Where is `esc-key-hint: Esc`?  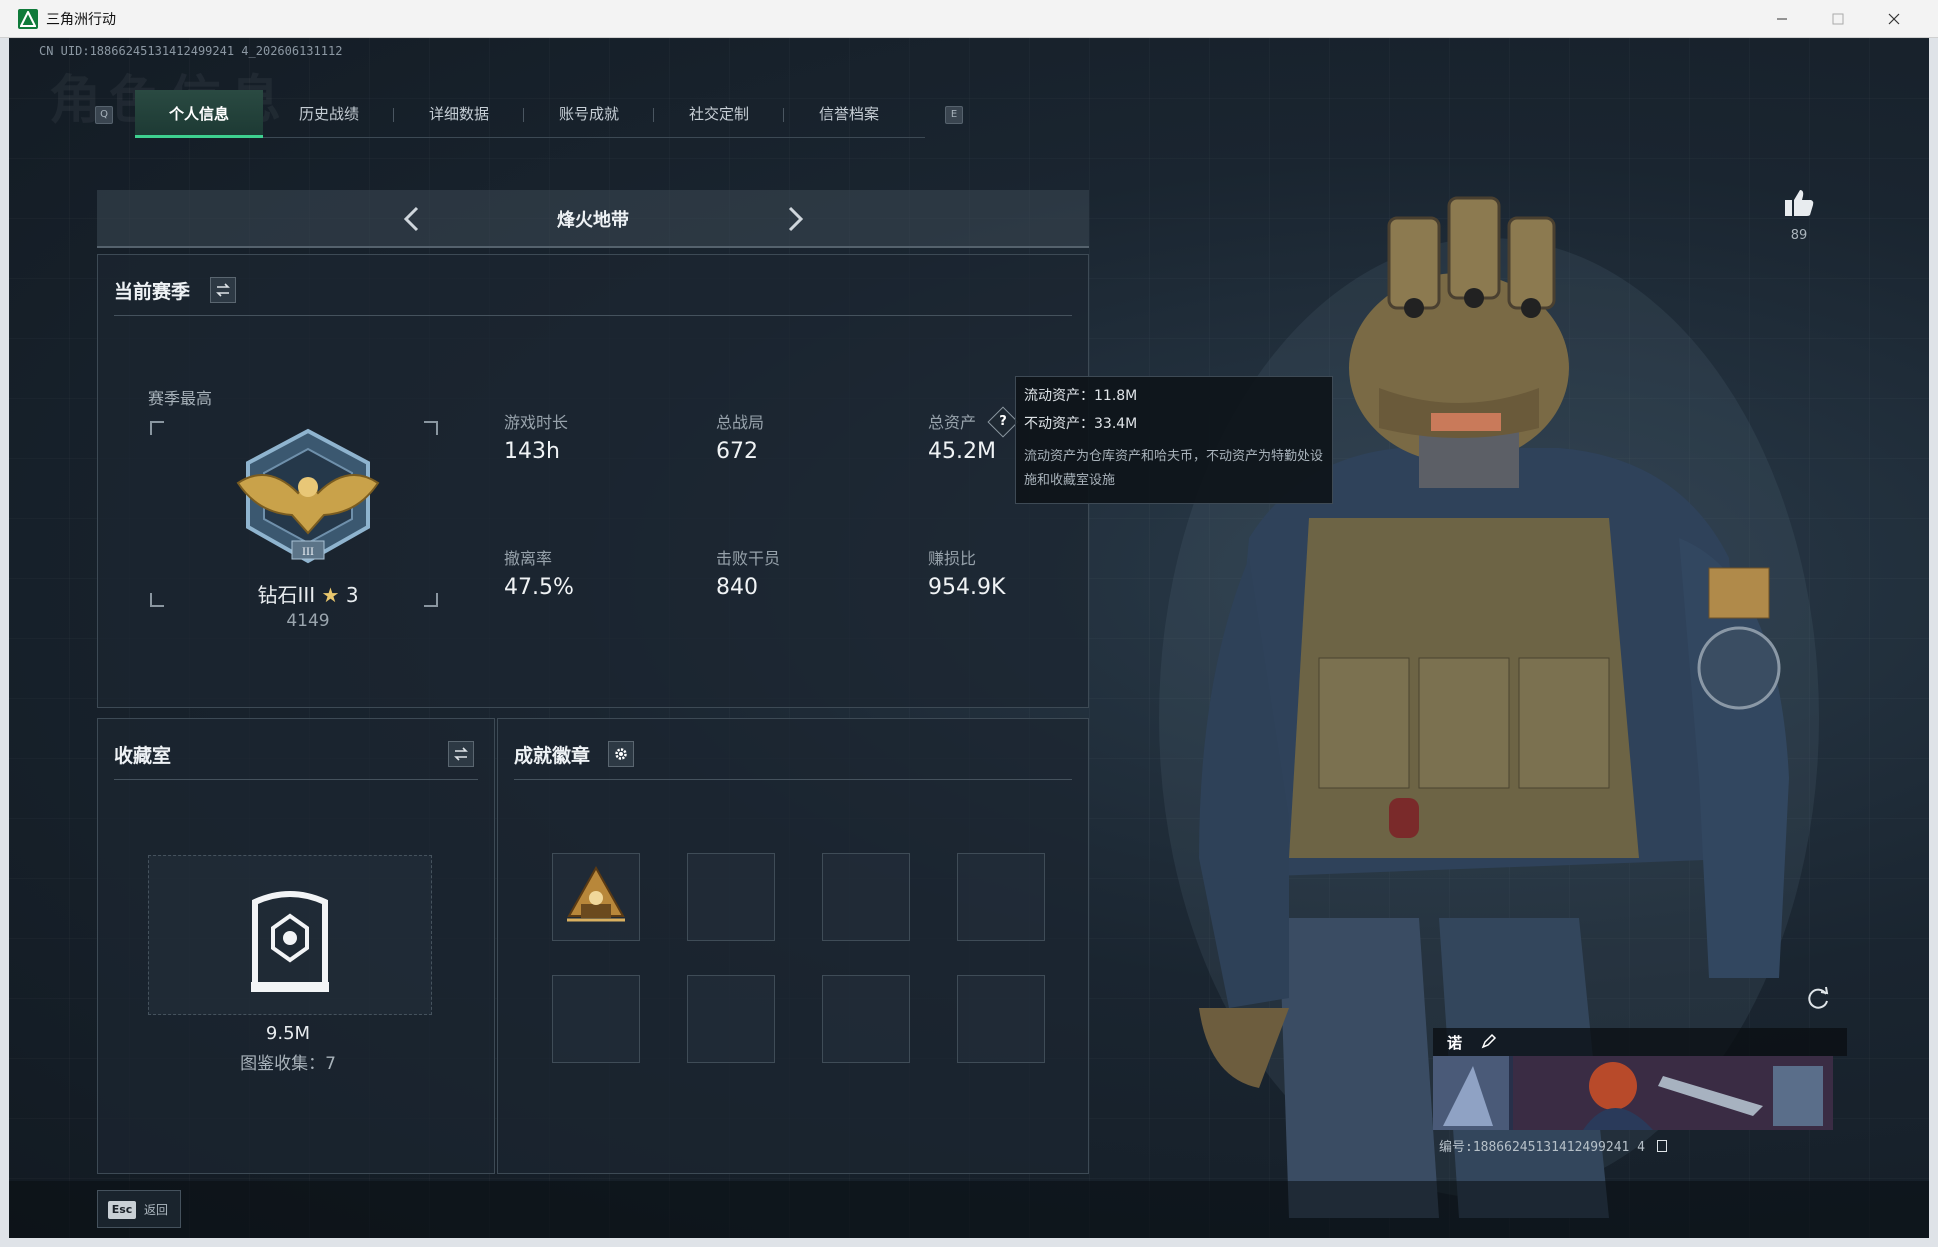 esc-key-hint: Esc is located at coordinates (122, 1210).